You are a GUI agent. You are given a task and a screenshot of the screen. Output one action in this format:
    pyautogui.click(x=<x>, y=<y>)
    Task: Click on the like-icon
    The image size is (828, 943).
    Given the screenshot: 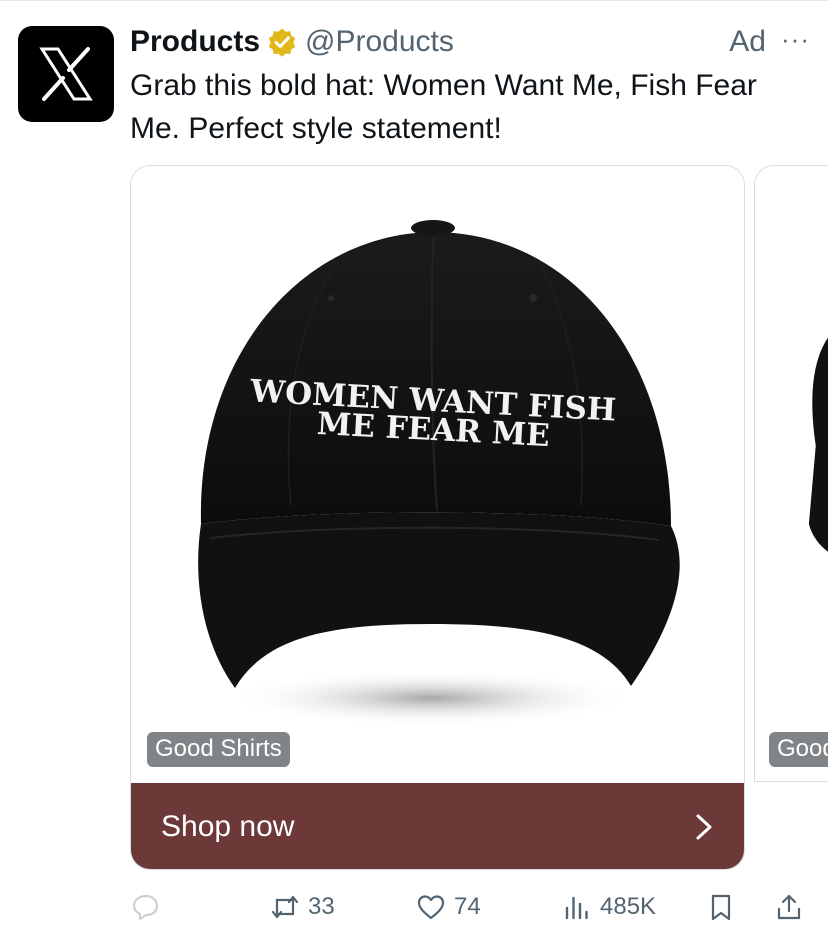 What is the action you would take?
    pyautogui.click(x=431, y=907)
    